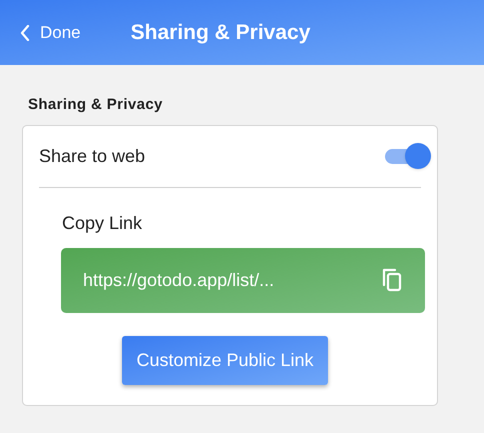 Image resolution: width=484 pixels, height=433 pixels. What do you see at coordinates (25, 32) in the screenshot?
I see `chevron-left-icon` at bounding box center [25, 32].